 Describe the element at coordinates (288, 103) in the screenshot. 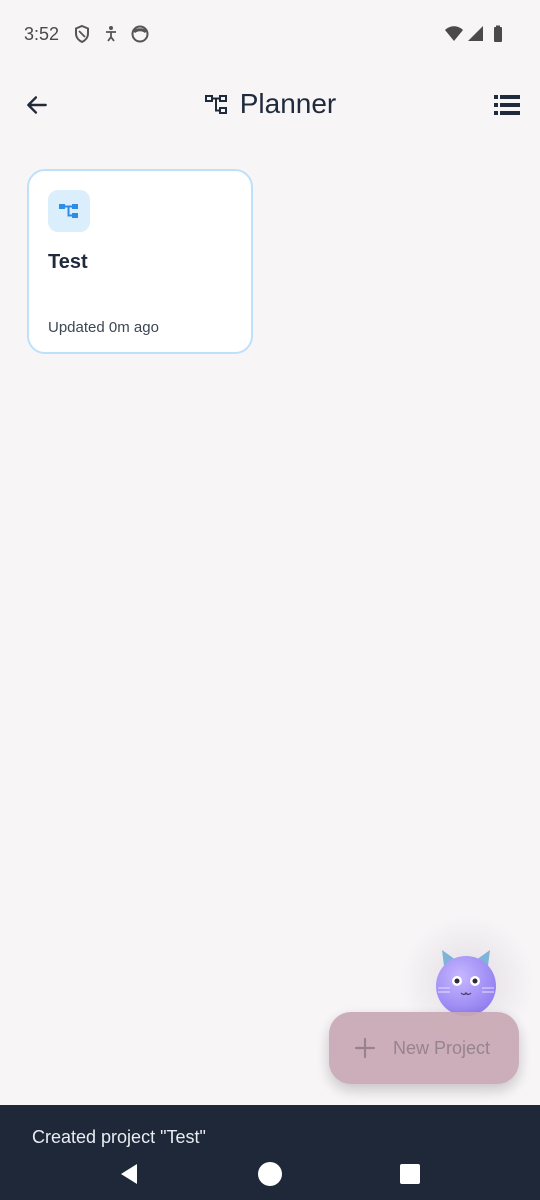

I see `page-title: Planner` at that location.